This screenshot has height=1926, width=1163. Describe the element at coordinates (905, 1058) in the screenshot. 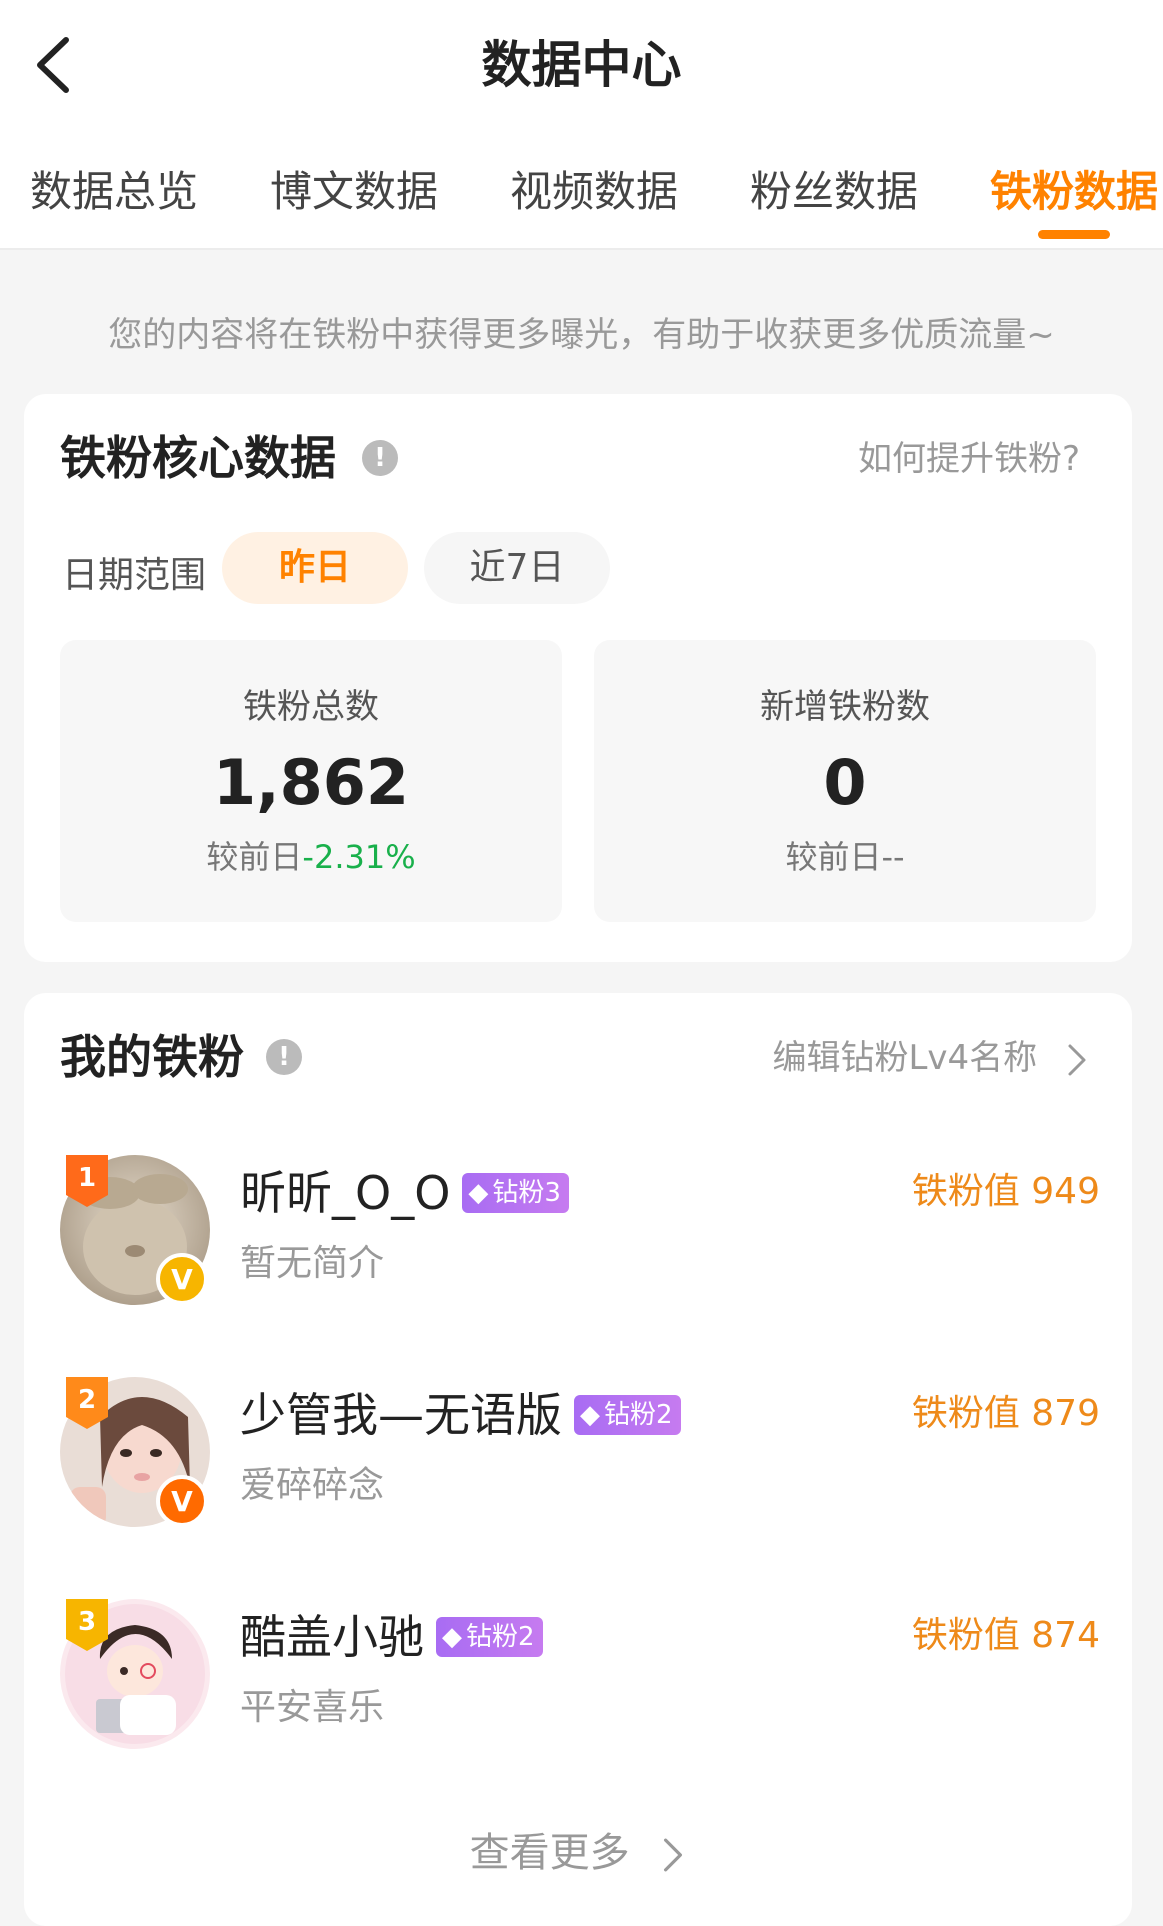

I see `edit-level-name-label: 编辑钻粉Lv4名称` at that location.